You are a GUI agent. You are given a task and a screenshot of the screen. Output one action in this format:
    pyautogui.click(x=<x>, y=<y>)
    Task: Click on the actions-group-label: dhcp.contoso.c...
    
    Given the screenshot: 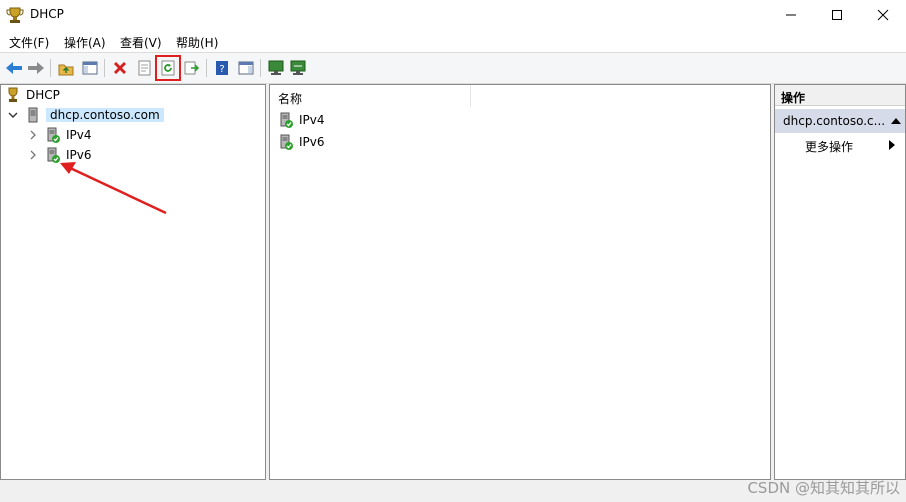 What is the action you would take?
    pyautogui.click(x=834, y=121)
    